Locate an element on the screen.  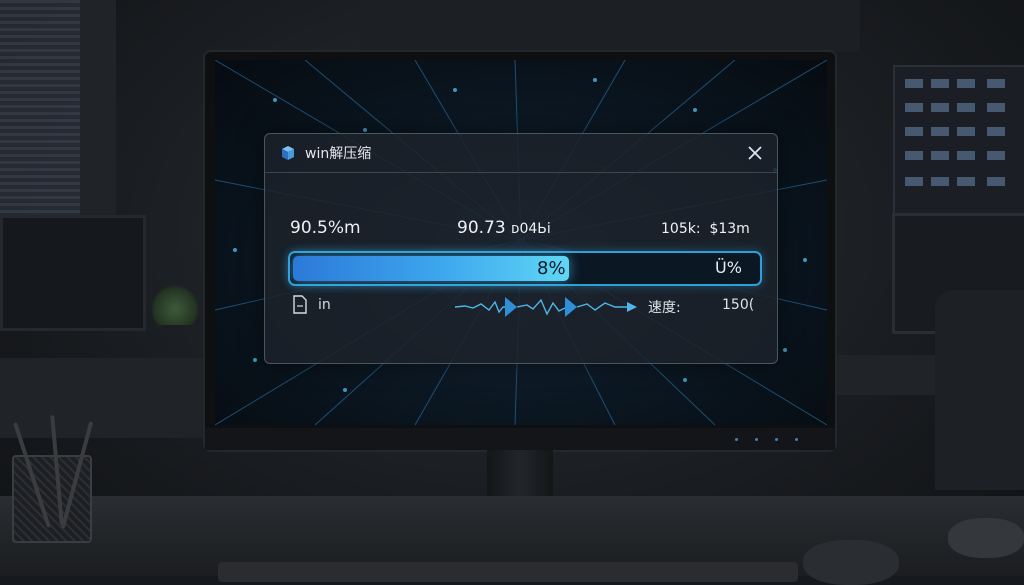
background-desk-left is located at coordinates (102, 398).